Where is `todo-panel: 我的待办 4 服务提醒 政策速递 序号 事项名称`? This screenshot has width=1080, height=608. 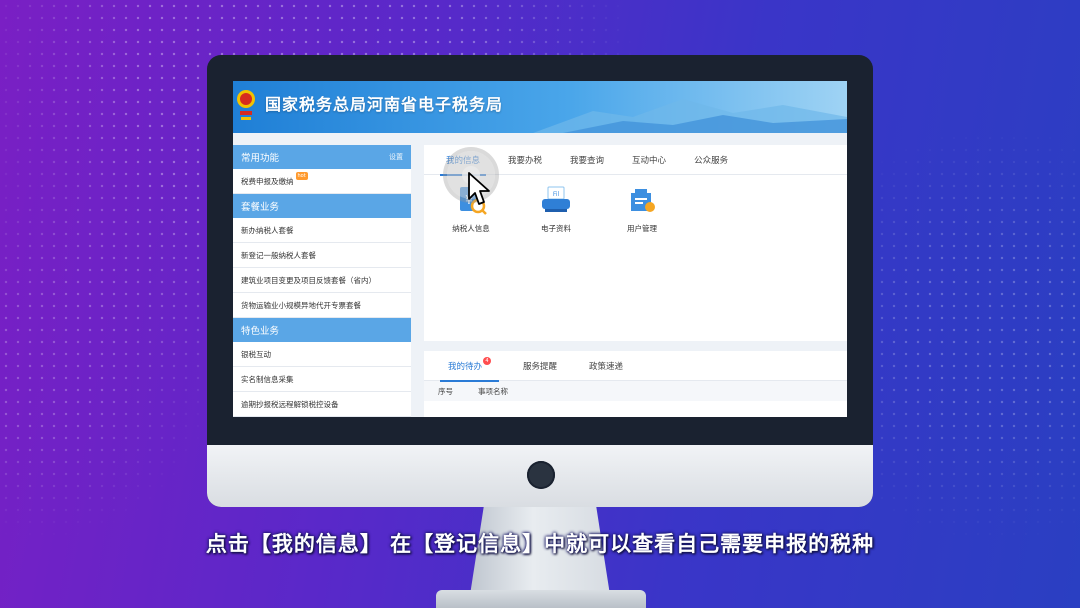
todo-panel: 我的待办 4 服务提醒 政策速递 序号 事项名称 is located at coordinates (635, 384).